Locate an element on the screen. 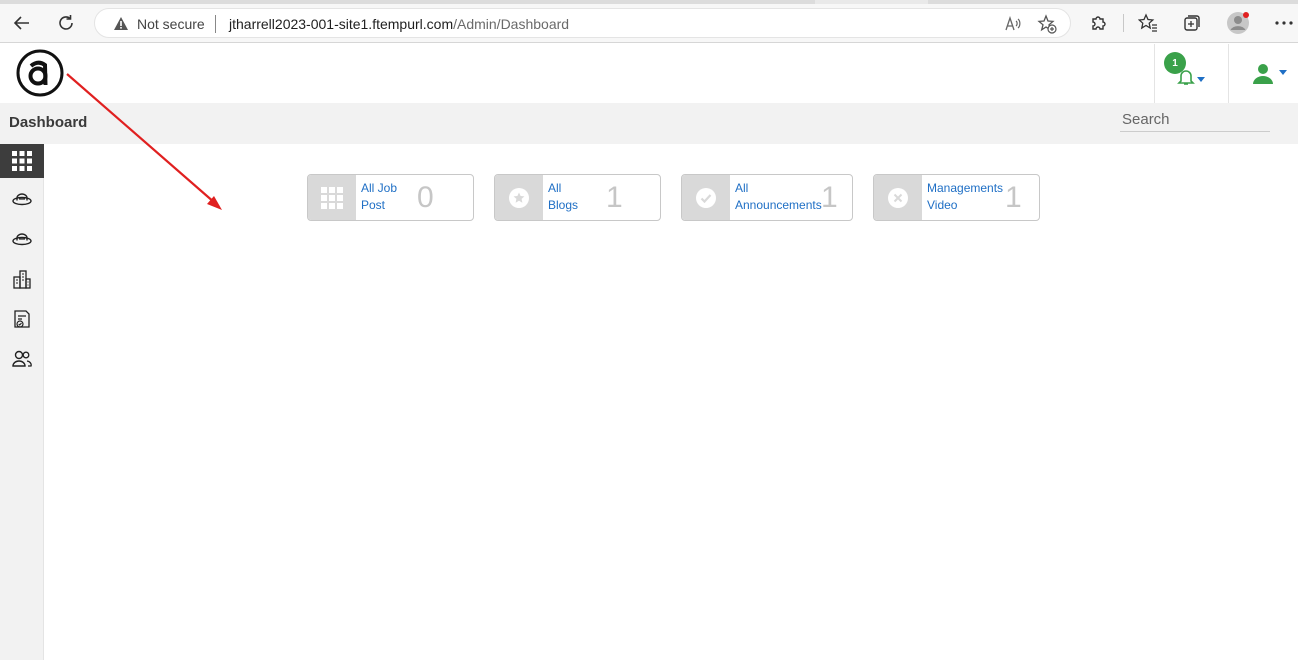  refresh-button is located at coordinates (66, 23).